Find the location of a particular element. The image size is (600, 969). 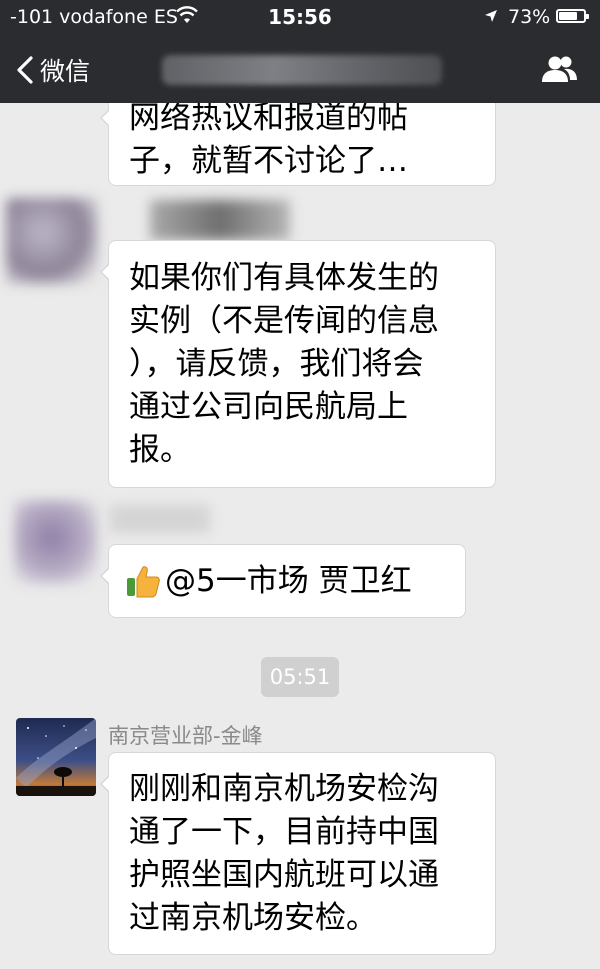

message-text: @5一市场 贾卫红 is located at coordinates (288, 580).